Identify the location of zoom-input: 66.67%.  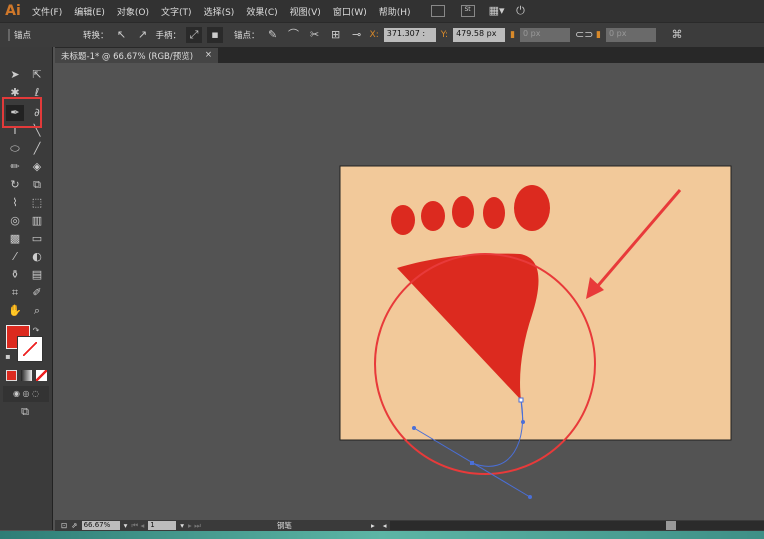
(100, 525).